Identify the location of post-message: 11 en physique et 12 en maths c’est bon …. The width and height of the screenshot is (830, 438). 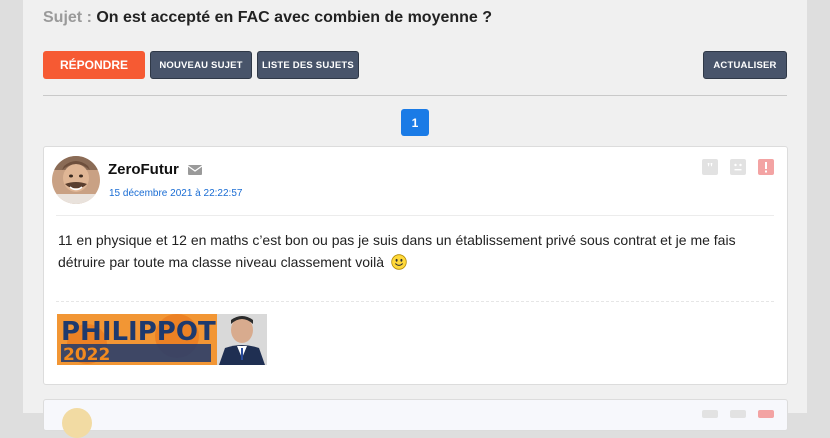
(415, 252).